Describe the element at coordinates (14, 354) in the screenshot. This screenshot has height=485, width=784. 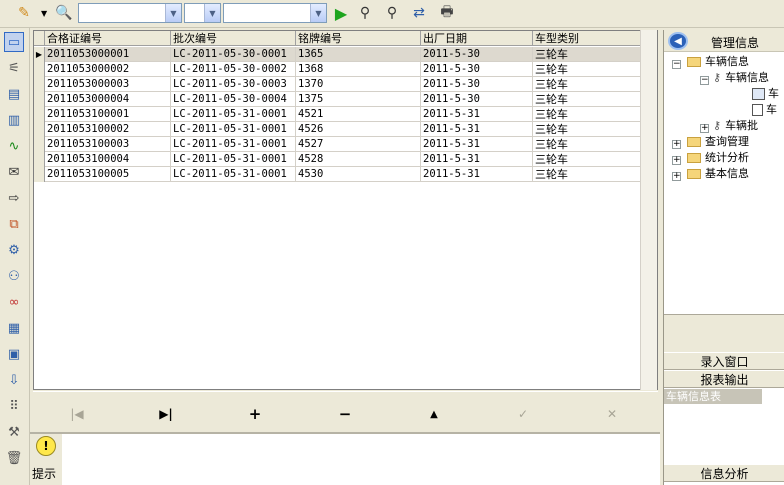
I see `print-doc-icon: ▣` at that location.